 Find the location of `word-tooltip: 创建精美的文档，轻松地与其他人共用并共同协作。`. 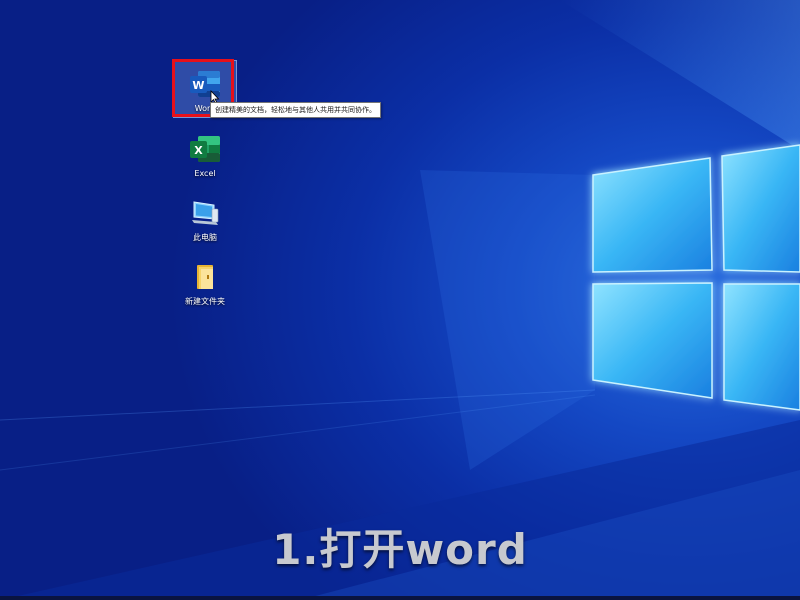

word-tooltip: 创建精美的文档，轻松地与其他人共用并共同协作。 is located at coordinates (295, 110).